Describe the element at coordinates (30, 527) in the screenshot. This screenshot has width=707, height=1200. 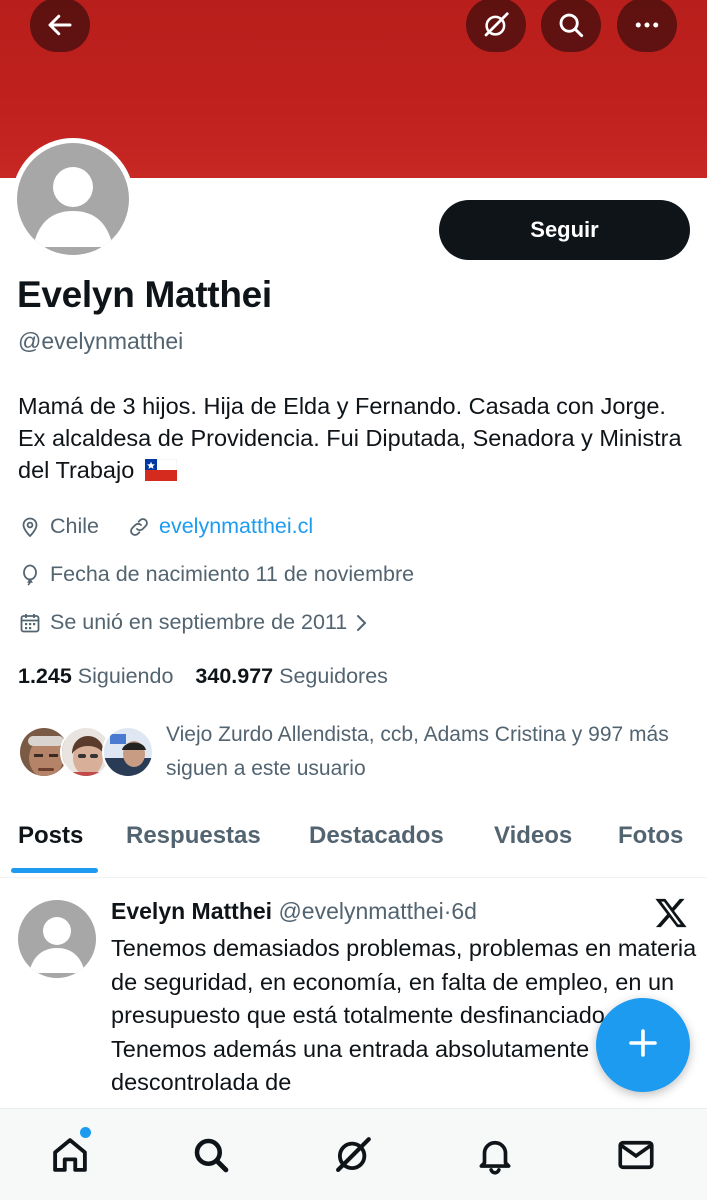
I see `location-icon` at that location.